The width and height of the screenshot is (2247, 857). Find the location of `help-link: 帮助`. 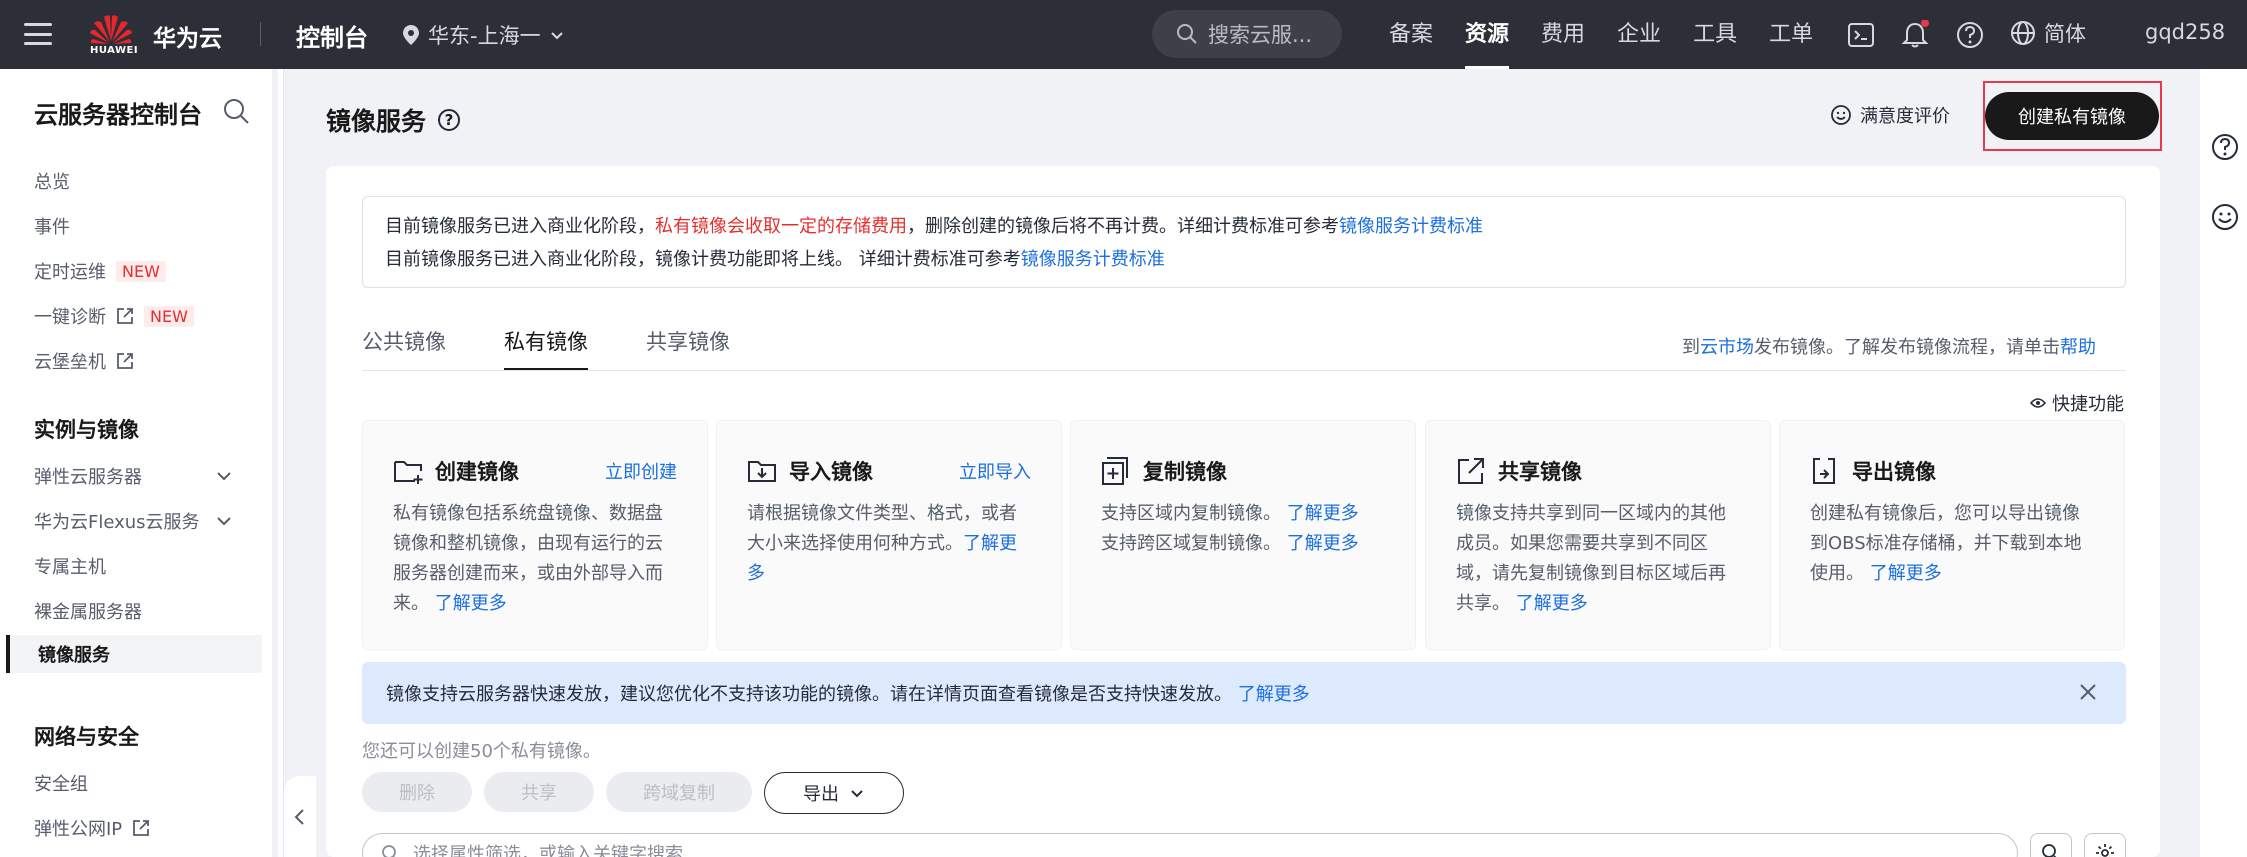

help-link: 帮助 is located at coordinates (2078, 347).